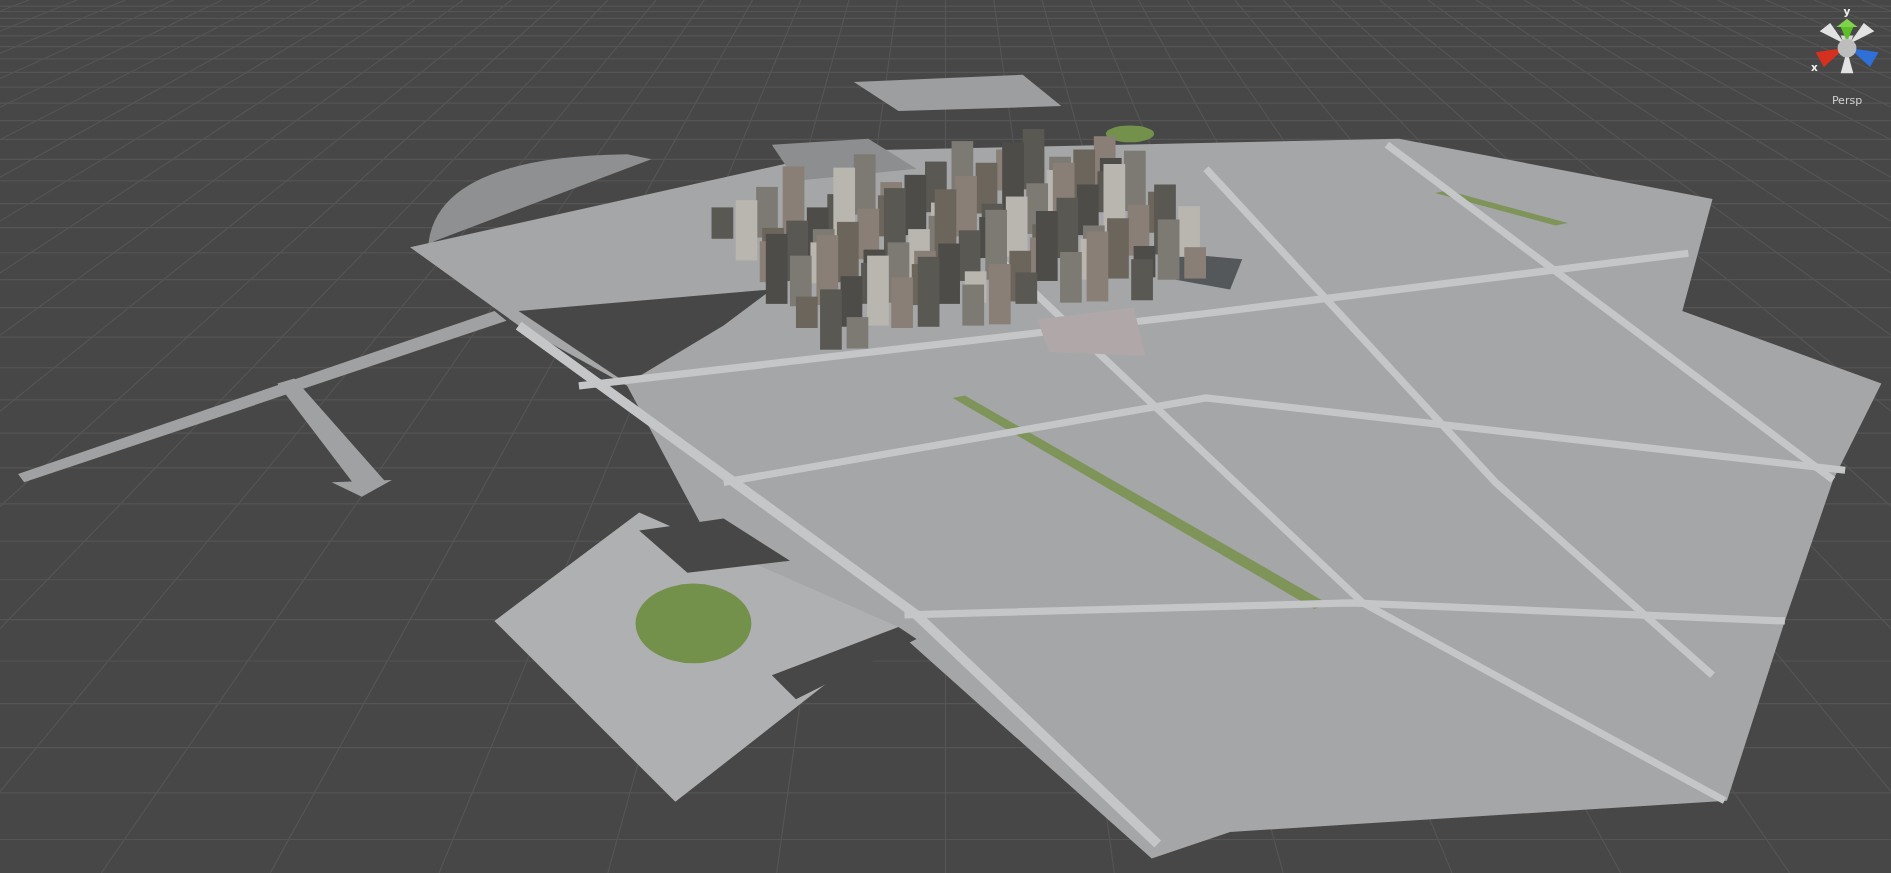 The image size is (1891, 873). I want to click on projection-label: Persp, so click(1847, 100).